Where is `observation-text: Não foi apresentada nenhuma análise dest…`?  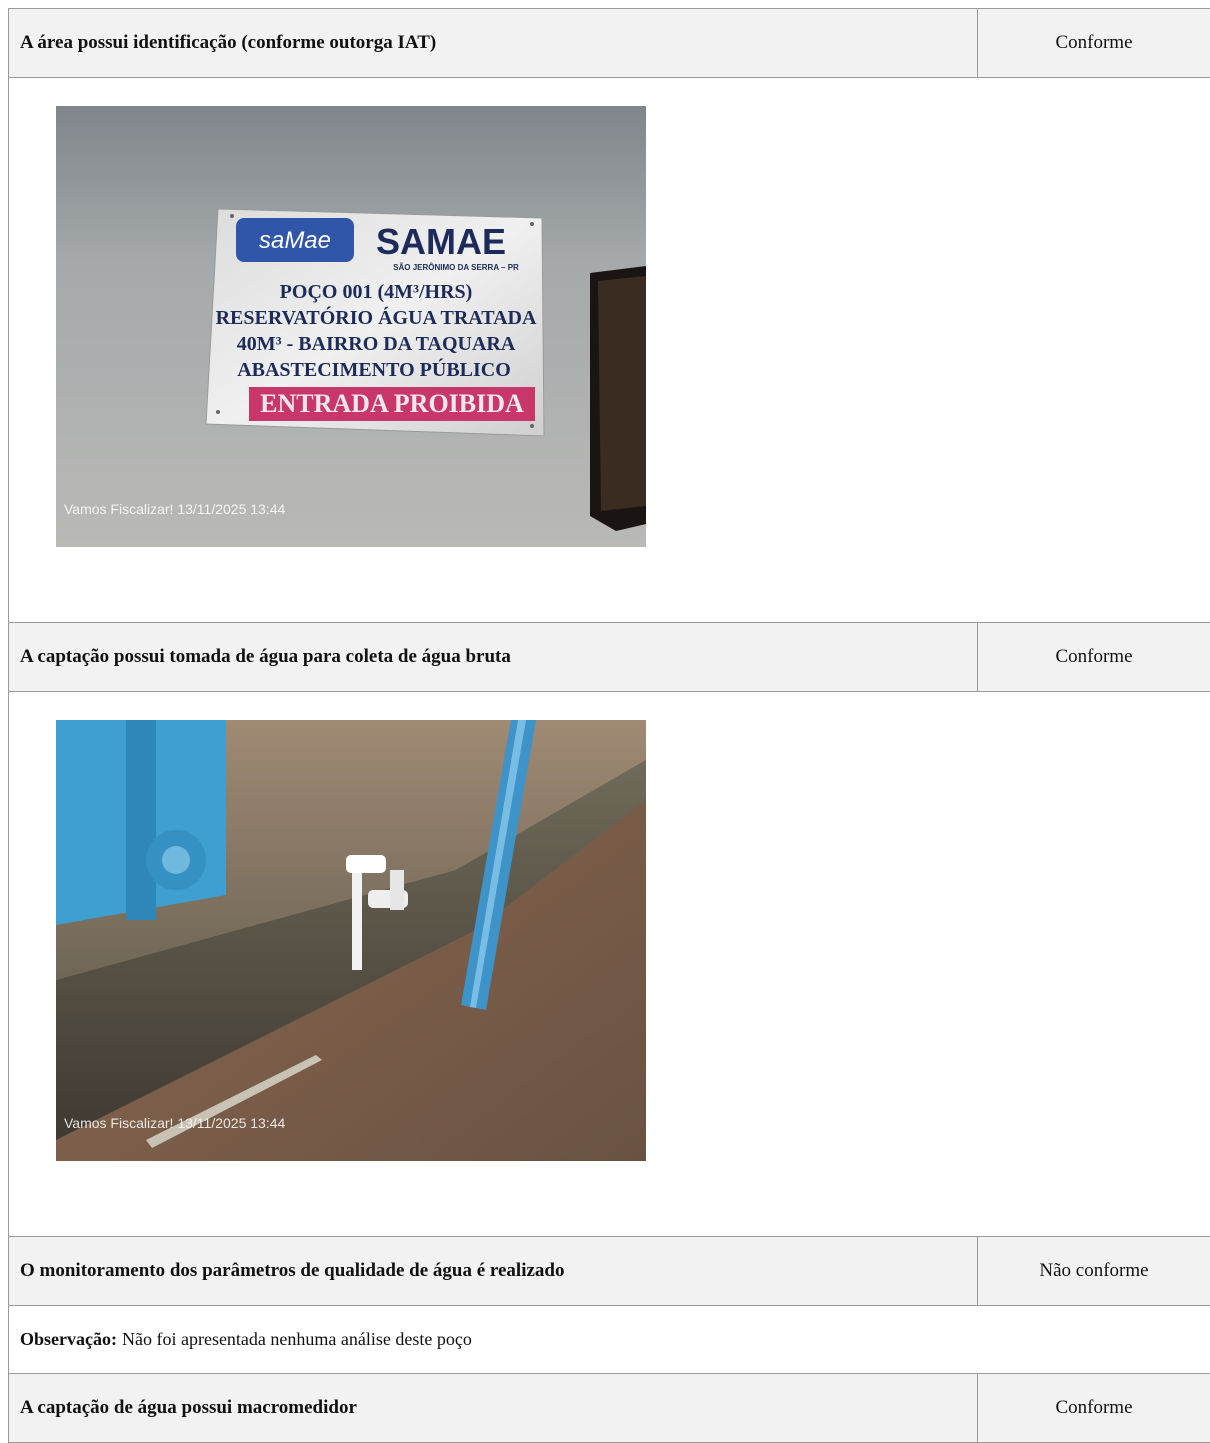
observation-text: Não foi apresentada nenhuma análise dest… is located at coordinates (296, 1339).